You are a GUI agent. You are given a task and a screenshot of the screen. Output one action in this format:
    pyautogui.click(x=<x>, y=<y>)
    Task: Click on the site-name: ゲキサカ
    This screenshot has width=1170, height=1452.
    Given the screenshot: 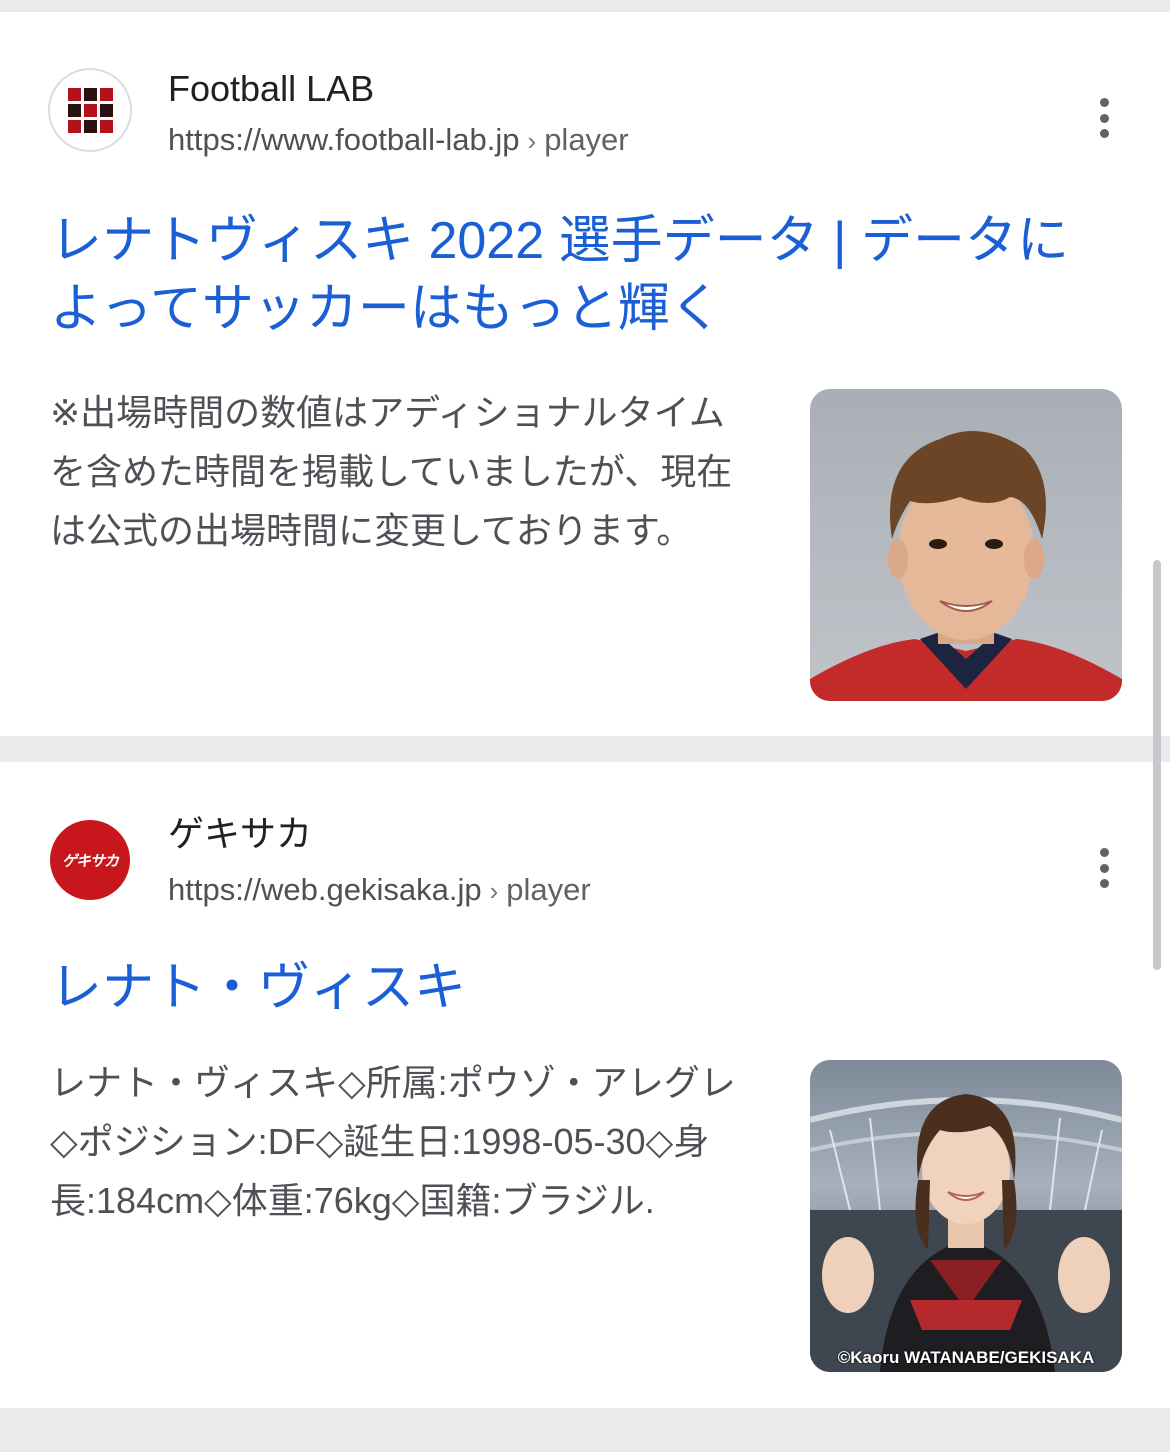 What is the action you would take?
    pyautogui.click(x=240, y=834)
    